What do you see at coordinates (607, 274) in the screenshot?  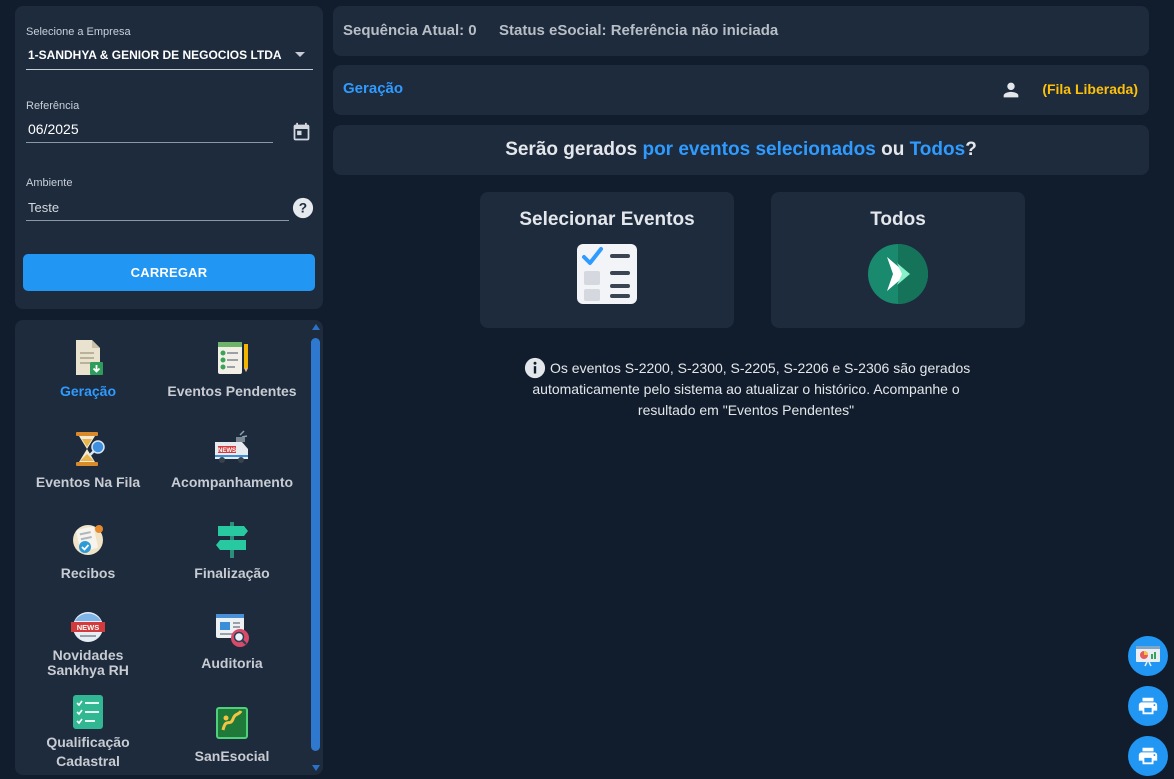 I see `checklist-icon` at bounding box center [607, 274].